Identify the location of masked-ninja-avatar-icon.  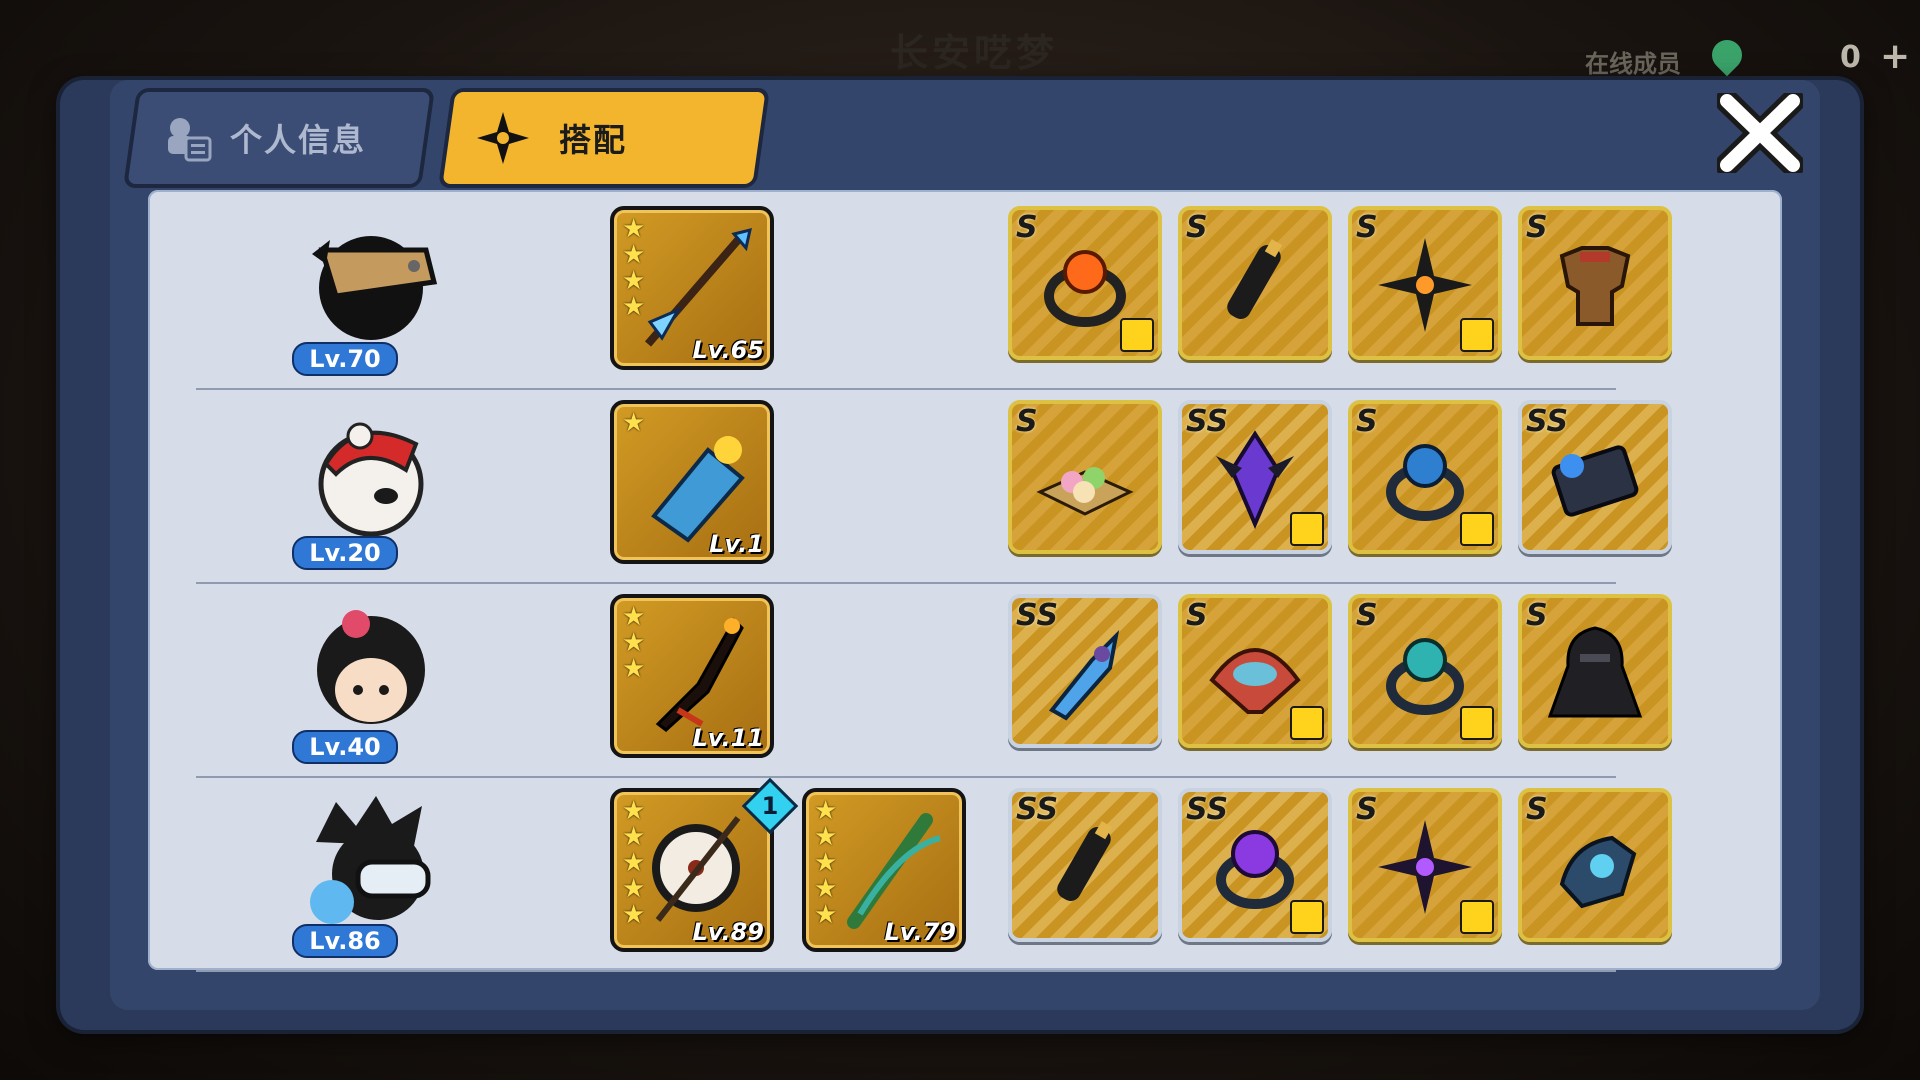
(371, 280).